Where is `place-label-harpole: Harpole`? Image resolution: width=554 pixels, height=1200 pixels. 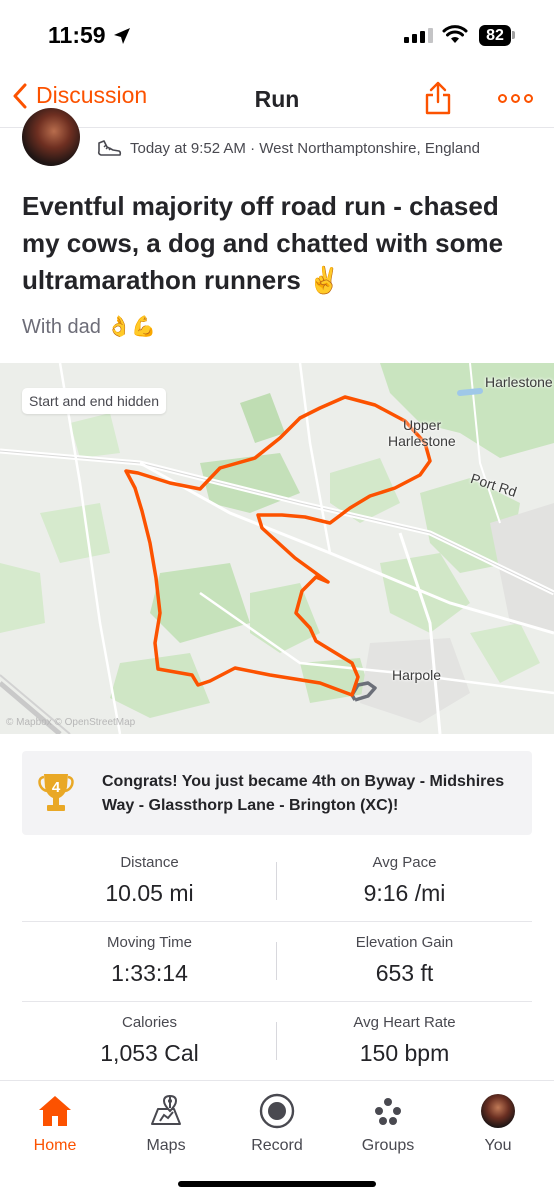
place-label-harpole: Harpole is located at coordinates (417, 675).